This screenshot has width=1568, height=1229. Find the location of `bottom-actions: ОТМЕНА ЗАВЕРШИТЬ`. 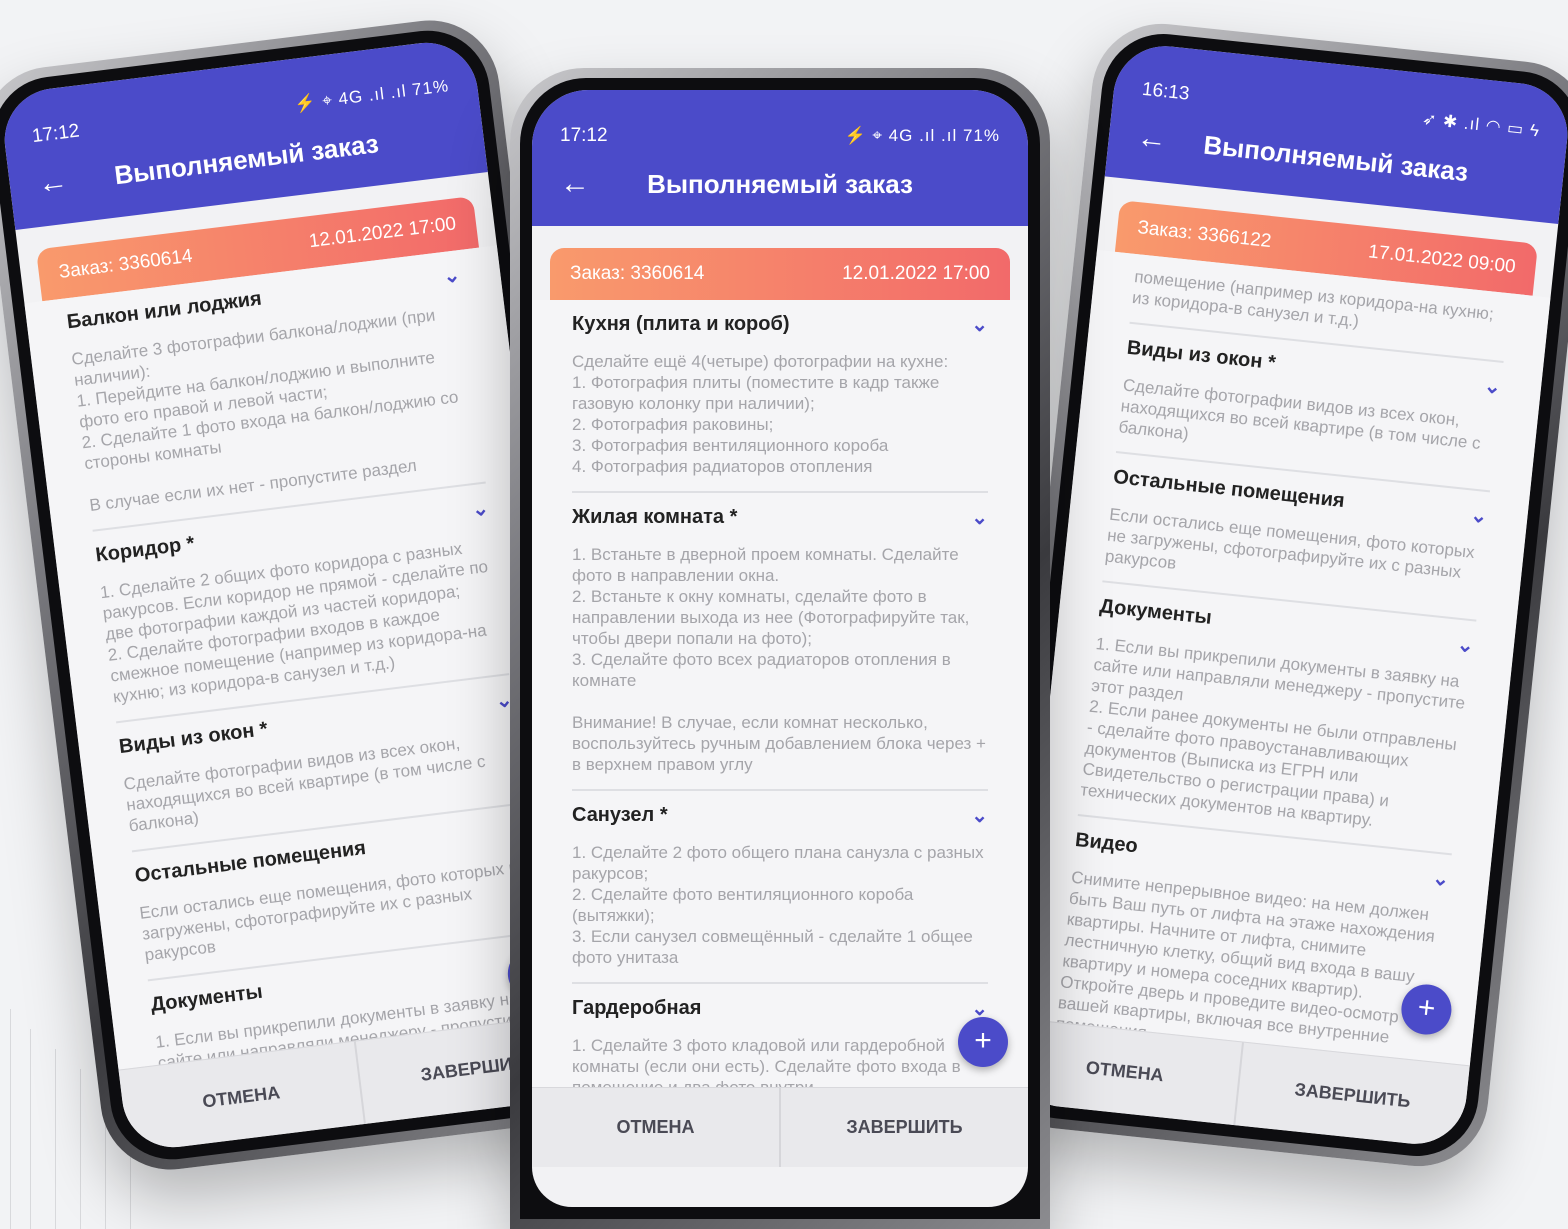

bottom-actions: ОТМЕНА ЗАВЕРШИТЬ is located at coordinates (780, 1127).